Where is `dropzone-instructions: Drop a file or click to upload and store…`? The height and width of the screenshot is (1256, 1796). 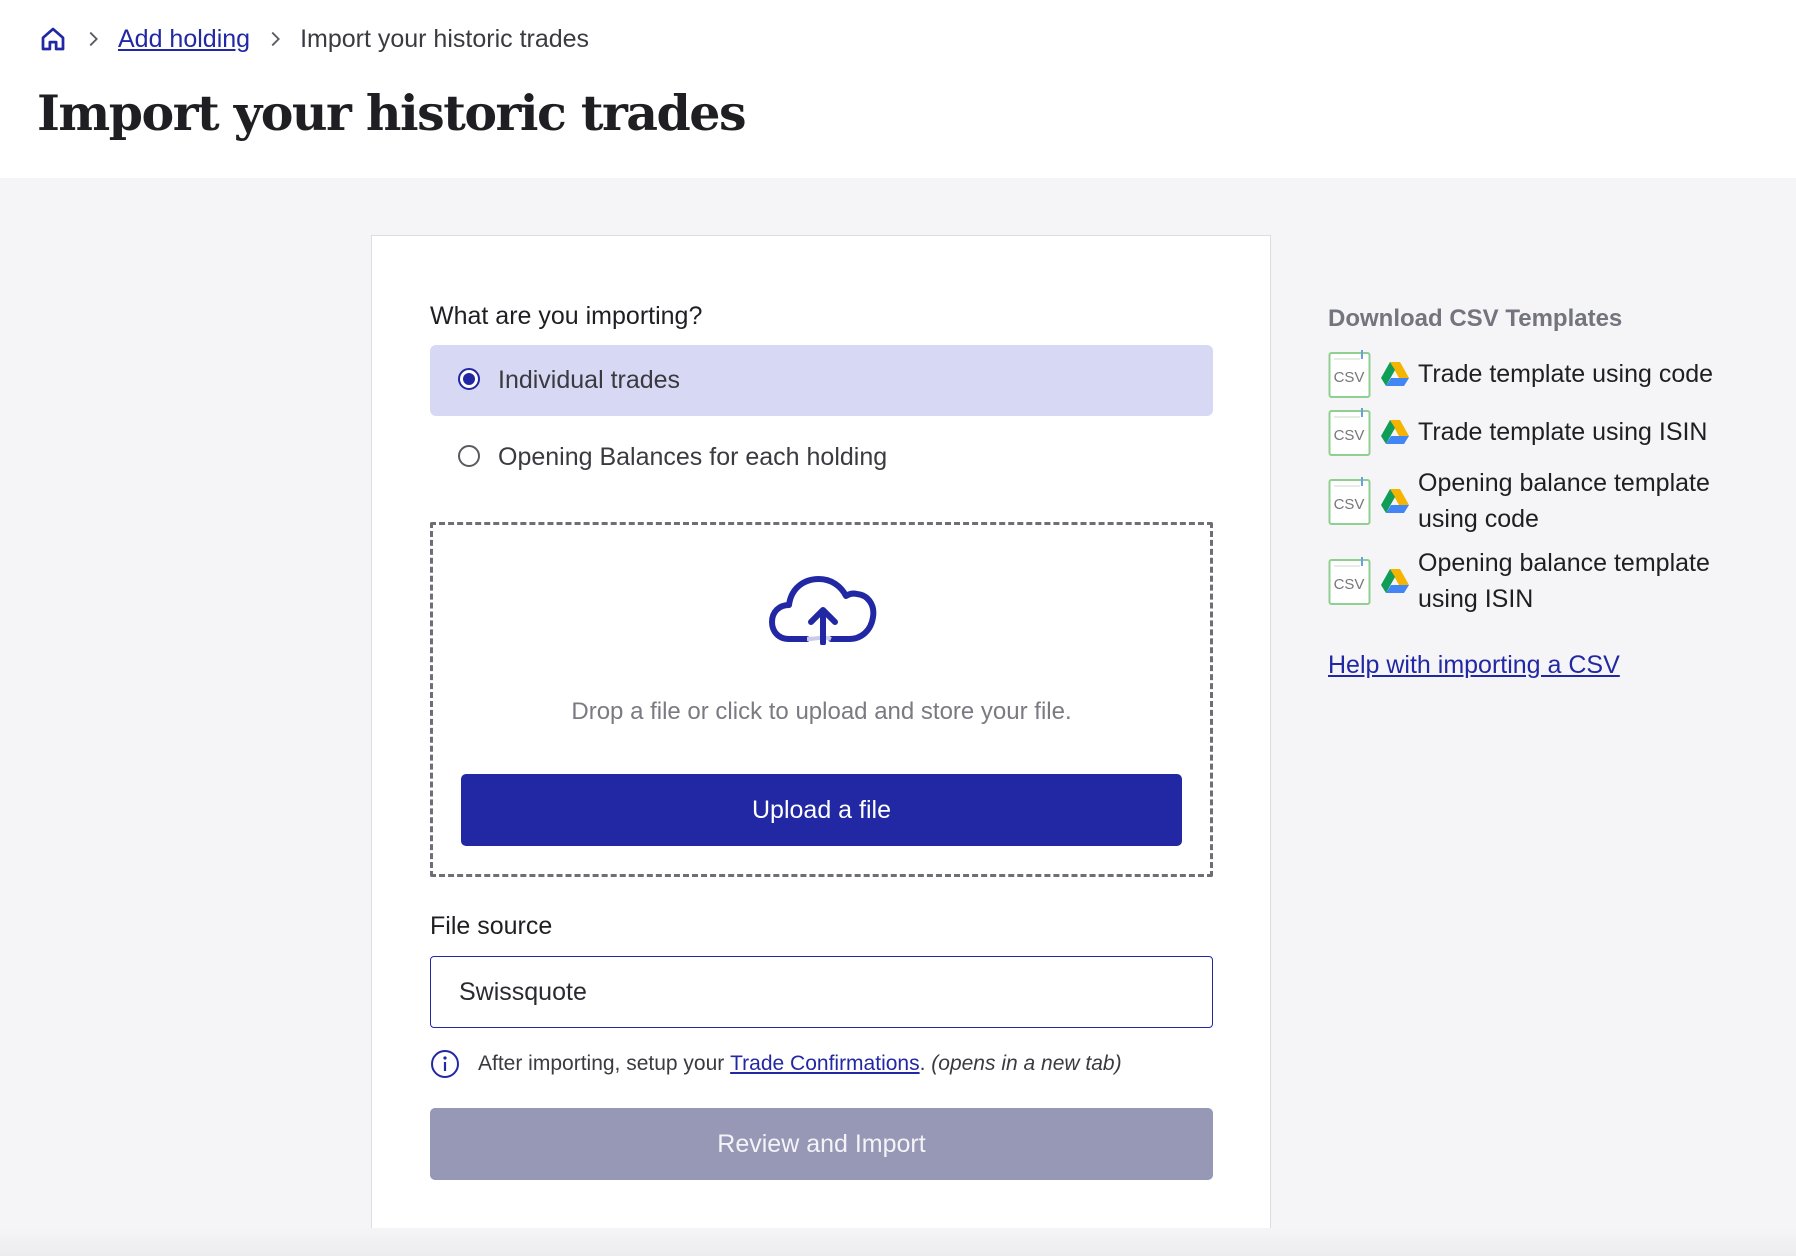
dropzone-instructions: Drop a file or click to upload and store… is located at coordinates (821, 711).